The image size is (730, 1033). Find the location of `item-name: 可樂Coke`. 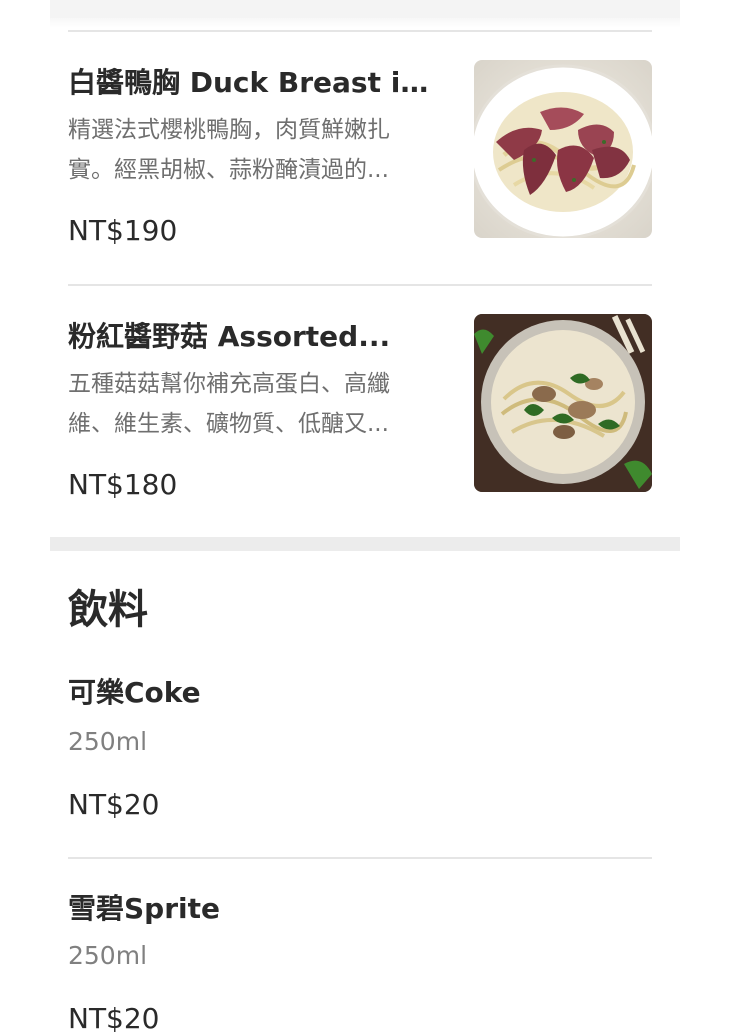

item-name: 可樂Coke is located at coordinates (134, 692).